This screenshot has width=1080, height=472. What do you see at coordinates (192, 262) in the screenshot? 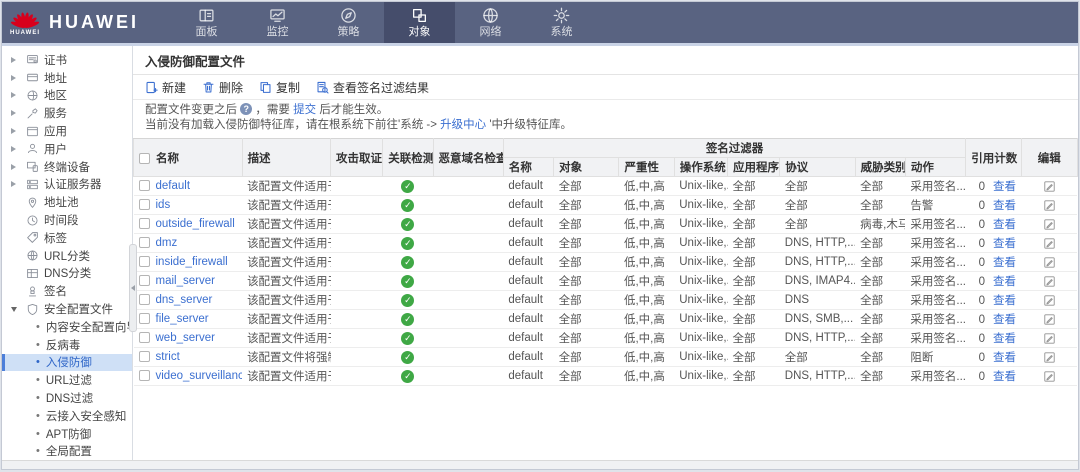
I see `profile-name-link: inside_firewall` at bounding box center [192, 262].